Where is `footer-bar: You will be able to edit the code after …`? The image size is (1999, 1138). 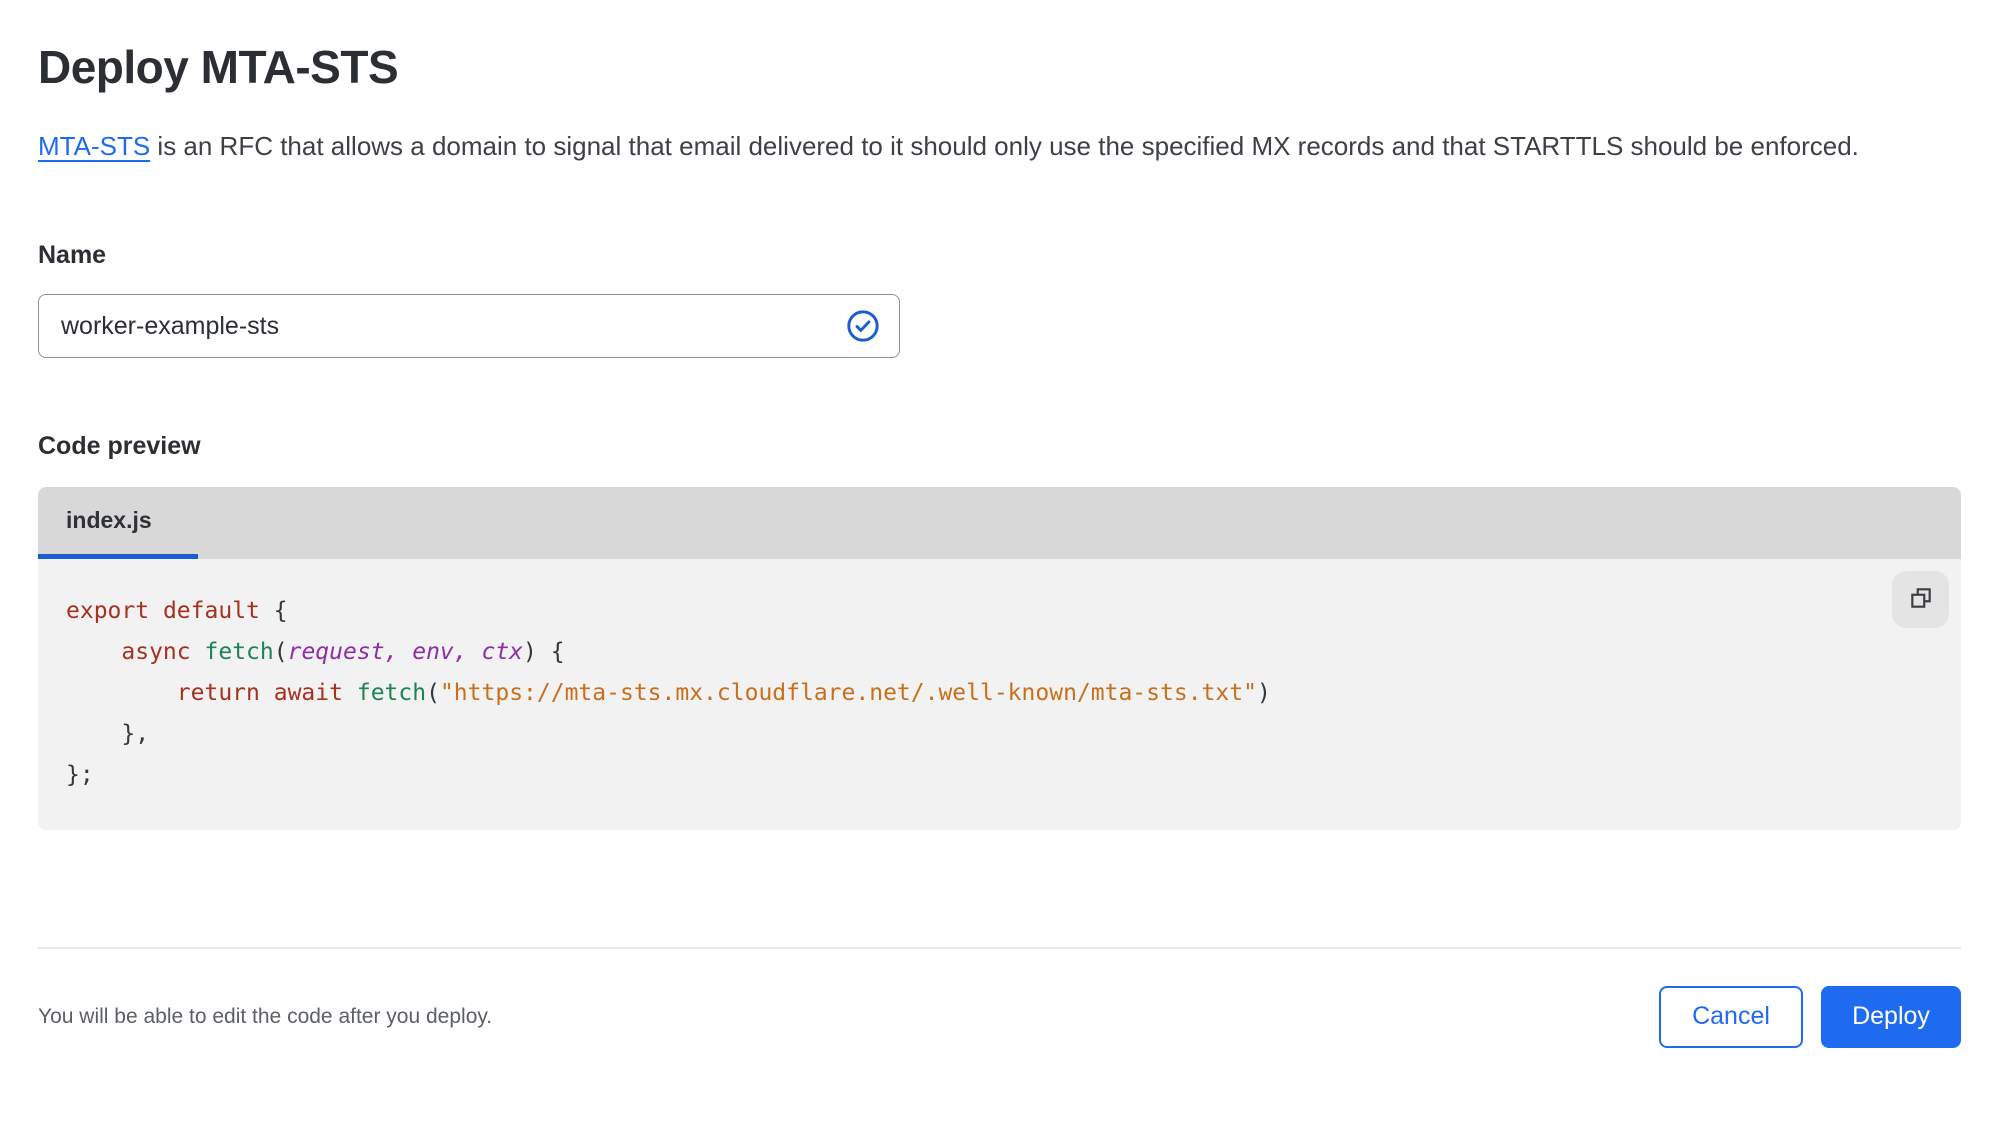 footer-bar: You will be able to edit the code after … is located at coordinates (999, 1016).